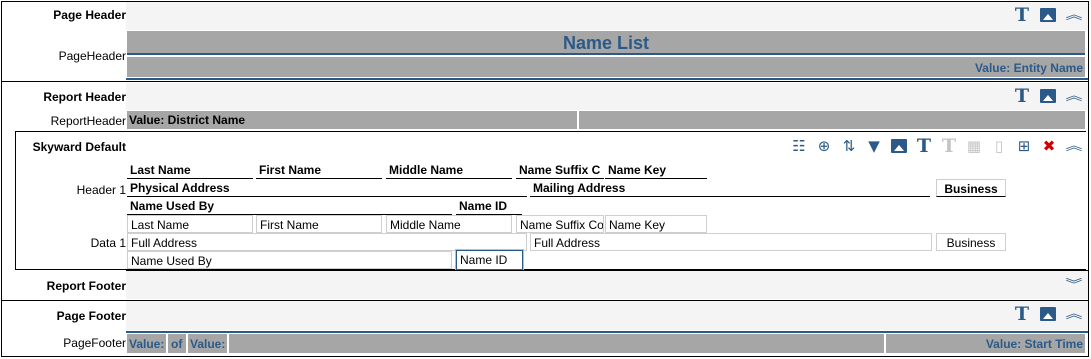 The image size is (1091, 359). What do you see at coordinates (937, 145) in the screenshot?
I see `group-toolbar: ☷ ⊕ ⇅ ▼ T T ▦ ▯ ⊞ ✖ ︽` at bounding box center [937, 145].